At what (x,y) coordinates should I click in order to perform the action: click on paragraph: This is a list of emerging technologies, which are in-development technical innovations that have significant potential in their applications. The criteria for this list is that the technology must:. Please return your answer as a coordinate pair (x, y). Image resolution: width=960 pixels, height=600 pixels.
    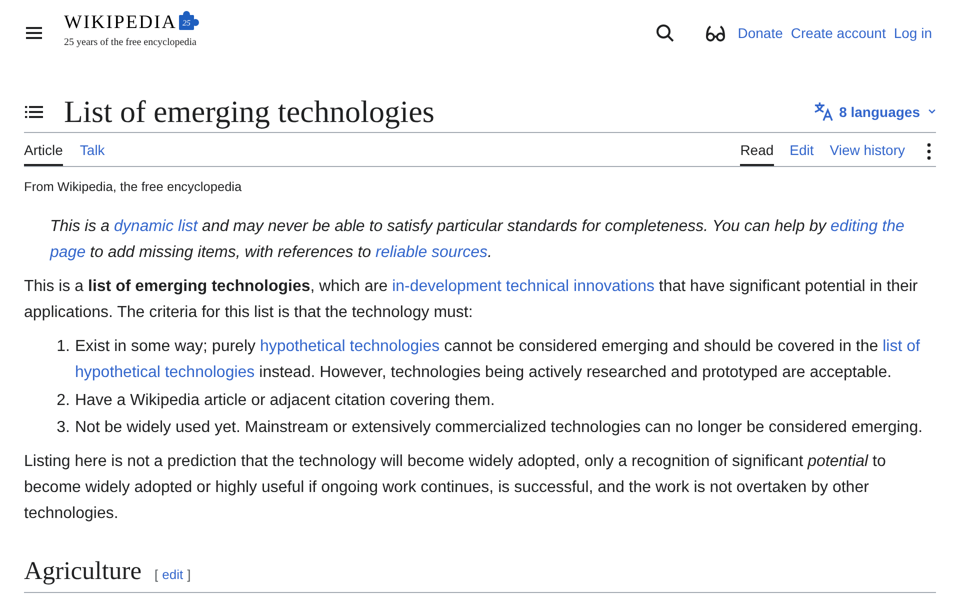
    Looking at the image, I should click on (471, 300).